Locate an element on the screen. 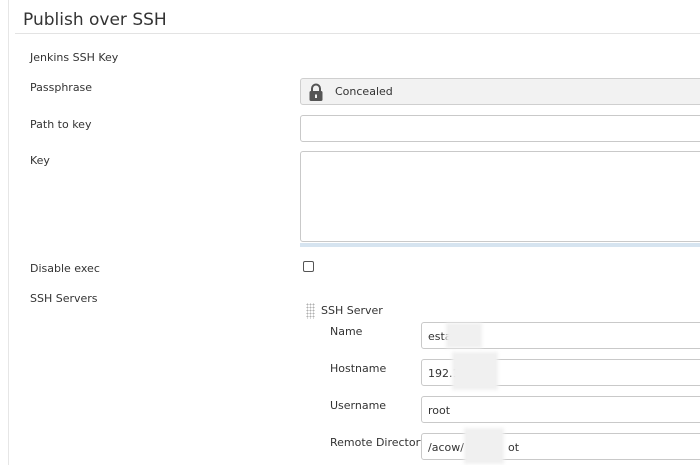 Image resolution: width=700 pixels, height=465 pixels. ssh-server-heading: SSH Server is located at coordinates (352, 310).